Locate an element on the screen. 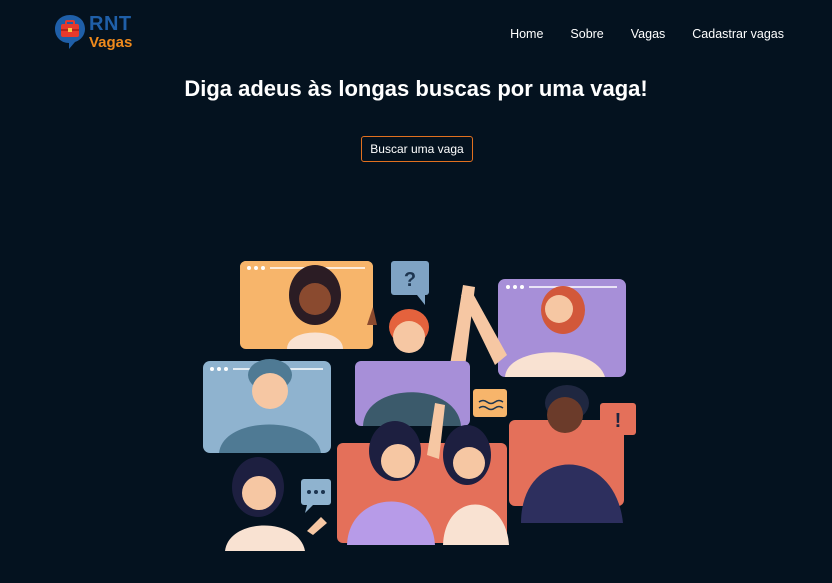 The height and width of the screenshot is (583, 832). video-window-purple is located at coordinates (562, 328).